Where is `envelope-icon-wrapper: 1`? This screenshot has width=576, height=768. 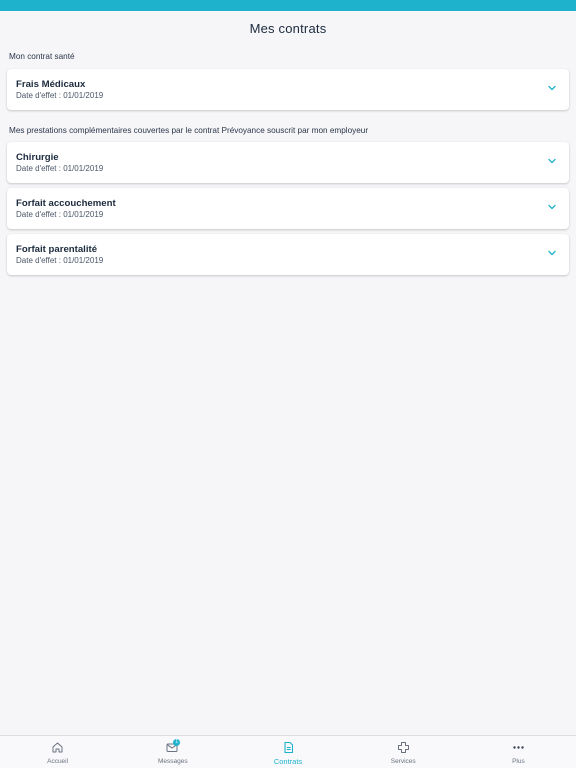 envelope-icon-wrapper: 1 is located at coordinates (173, 746).